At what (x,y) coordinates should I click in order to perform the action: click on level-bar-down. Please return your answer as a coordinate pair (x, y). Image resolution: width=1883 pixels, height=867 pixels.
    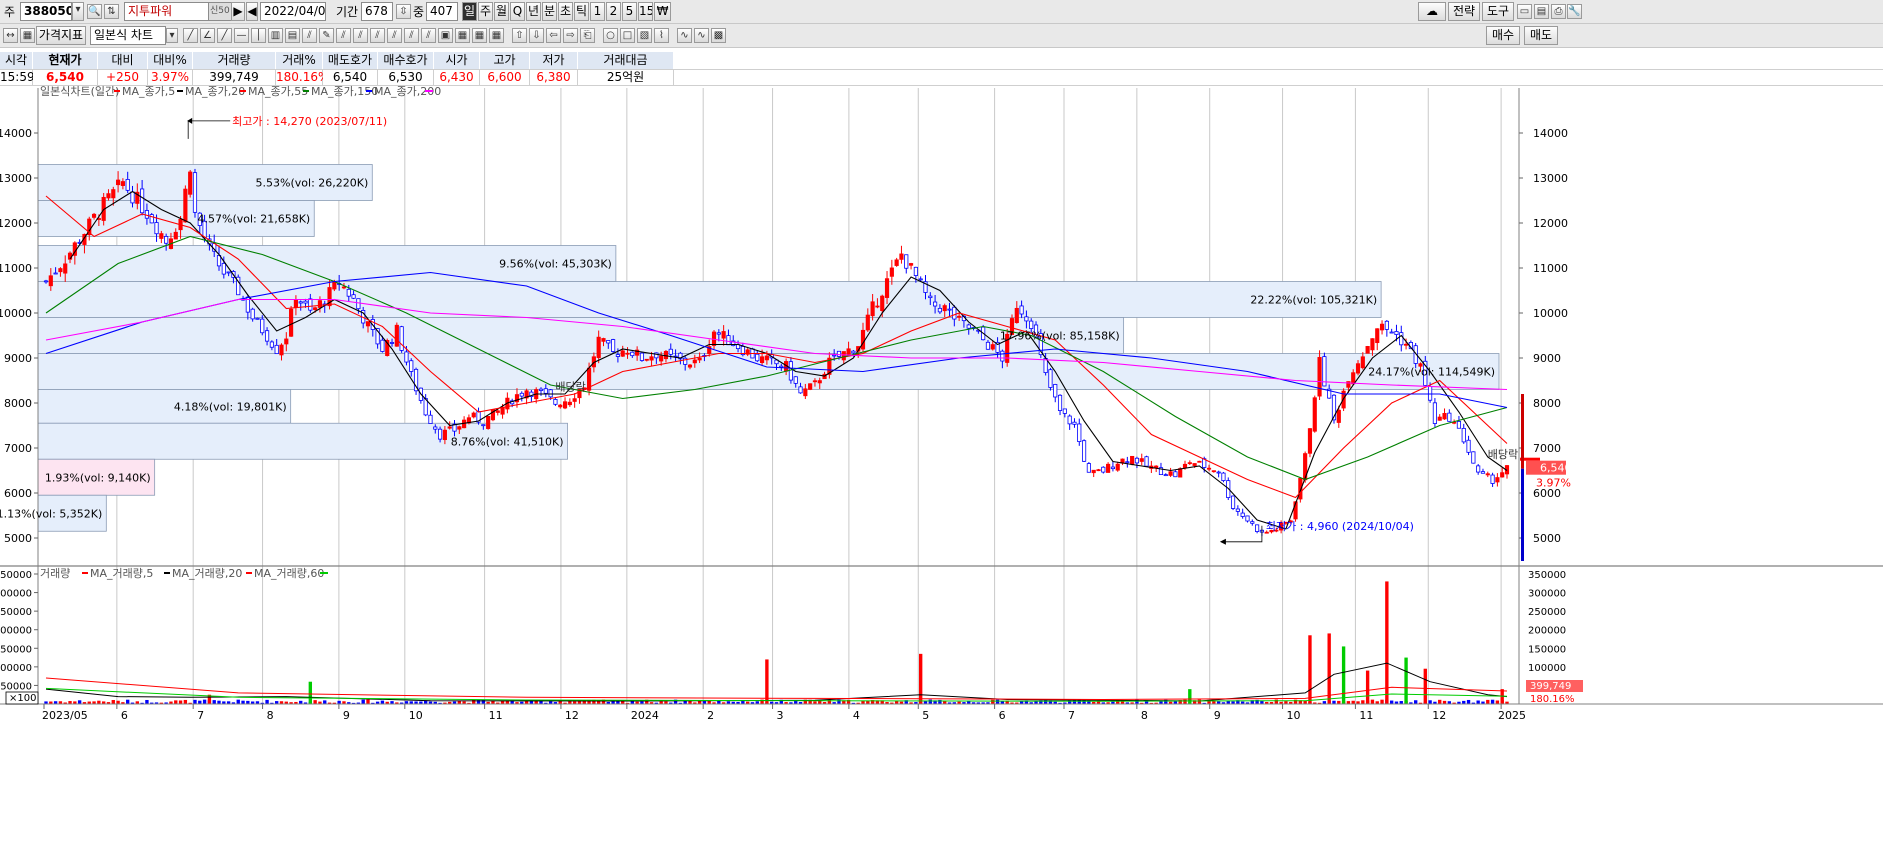
    Looking at the image, I should click on (1522, 514).